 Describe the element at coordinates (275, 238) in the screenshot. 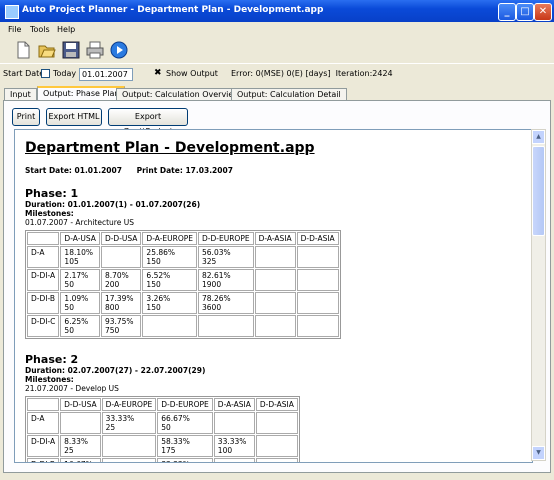

I see `column-header: D-A-ASIA` at that location.